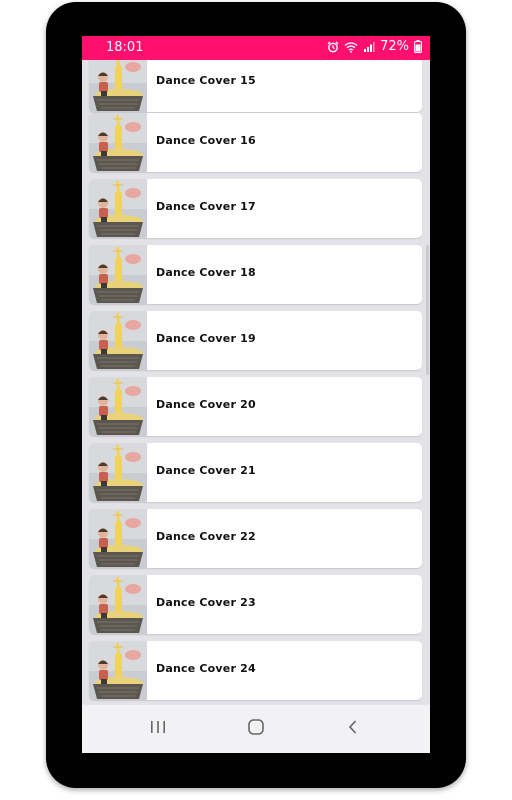 Image resolution: width=512 pixels, height=800 pixels. I want to click on status-icons: 72%, so click(374, 46).